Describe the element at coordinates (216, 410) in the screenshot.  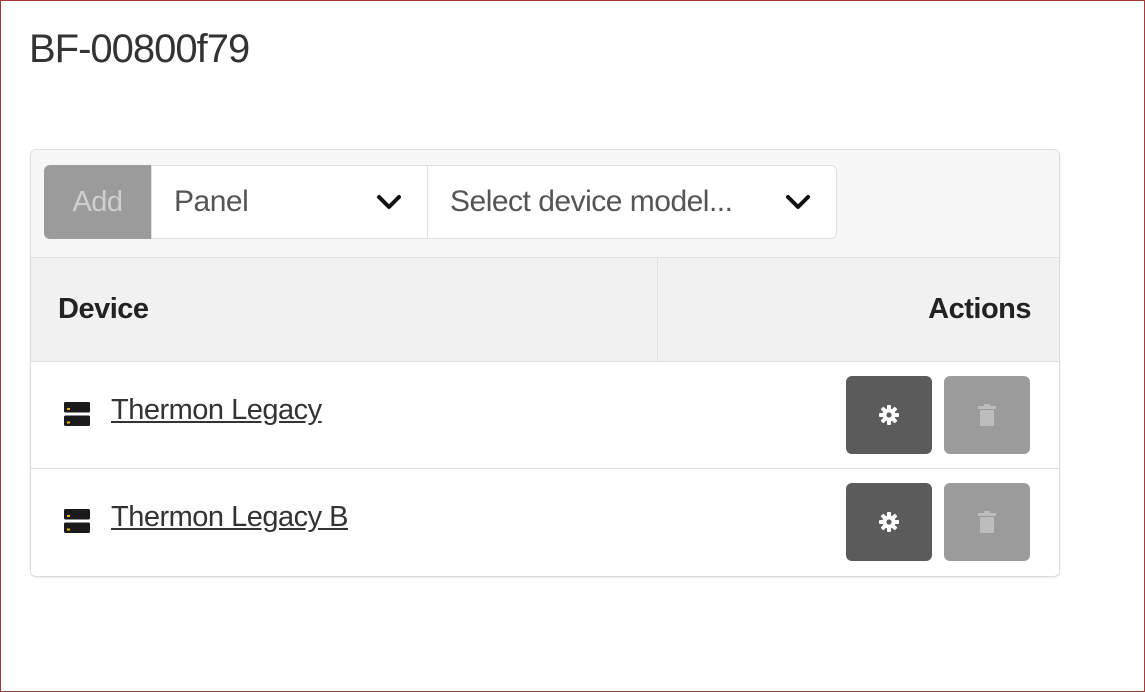
I see `device-link: Thermon Legacy` at that location.